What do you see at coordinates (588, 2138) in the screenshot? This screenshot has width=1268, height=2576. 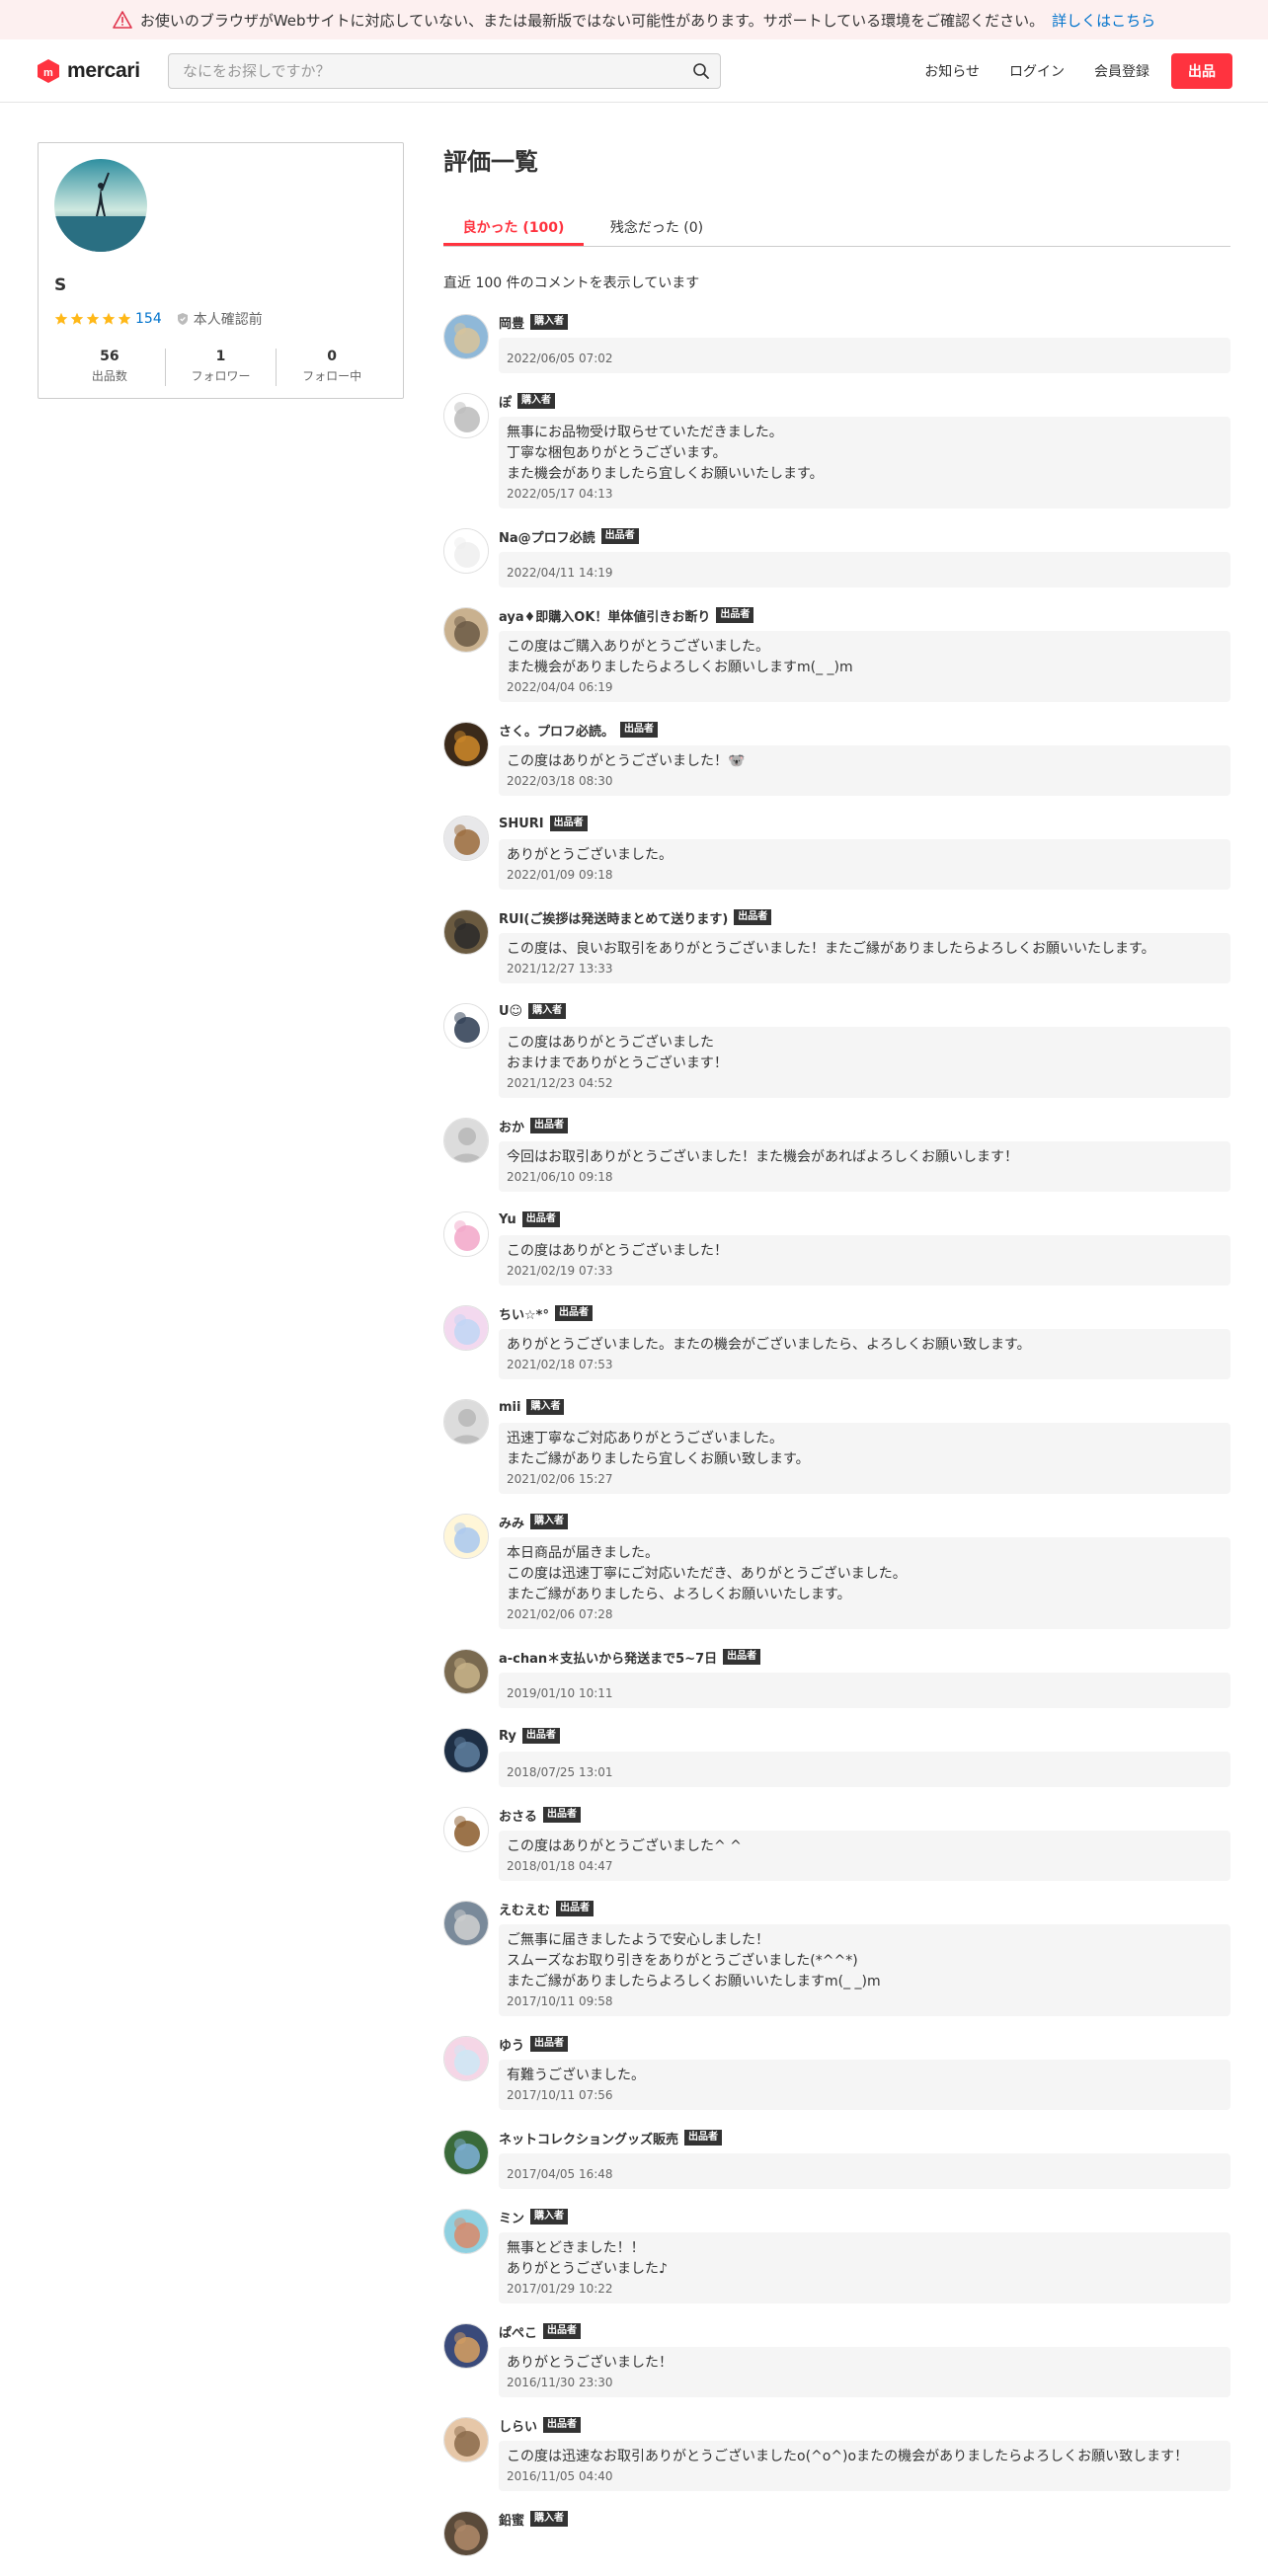 I see `reviewer-name: ネットコレクショングッズ販売` at bounding box center [588, 2138].